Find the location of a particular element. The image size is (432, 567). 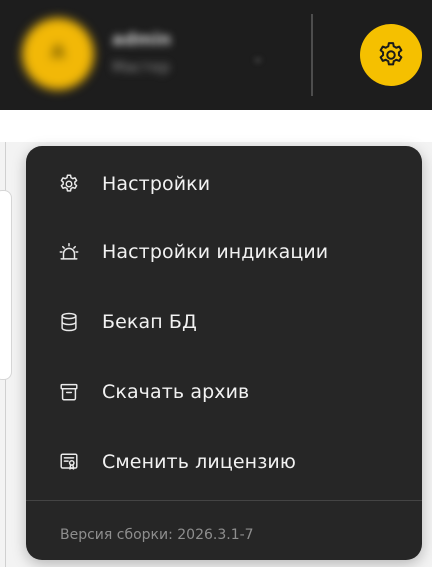

page-card-edge is located at coordinates (6, 285).